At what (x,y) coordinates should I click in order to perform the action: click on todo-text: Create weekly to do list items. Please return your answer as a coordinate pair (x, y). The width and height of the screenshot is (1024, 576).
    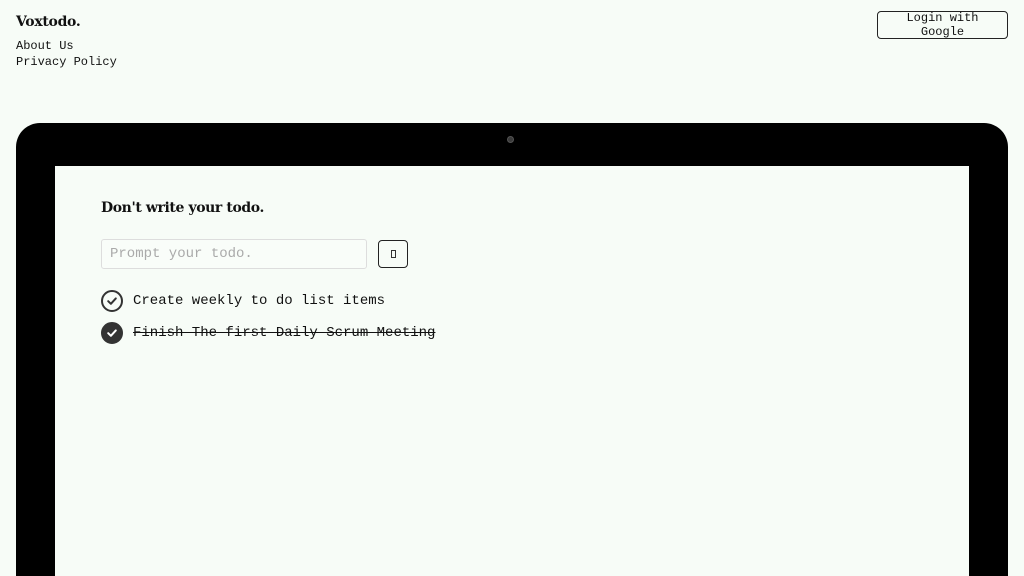
    Looking at the image, I should click on (259, 301).